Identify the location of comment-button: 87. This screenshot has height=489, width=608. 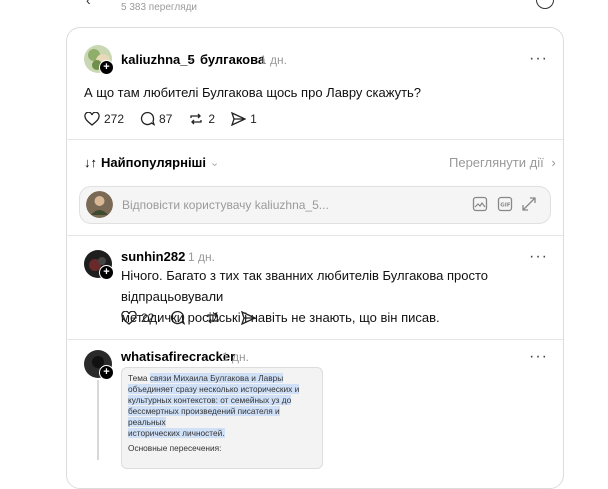
(156, 118).